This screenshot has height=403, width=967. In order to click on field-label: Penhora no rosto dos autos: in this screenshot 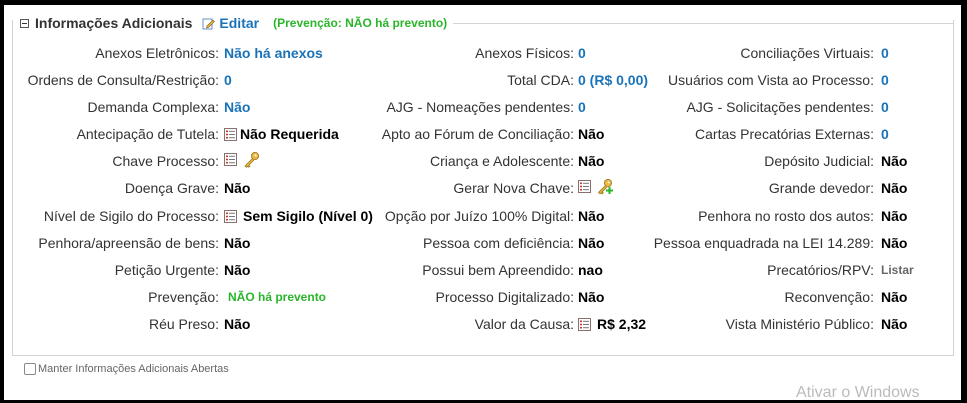, I will do `click(786, 216)`.